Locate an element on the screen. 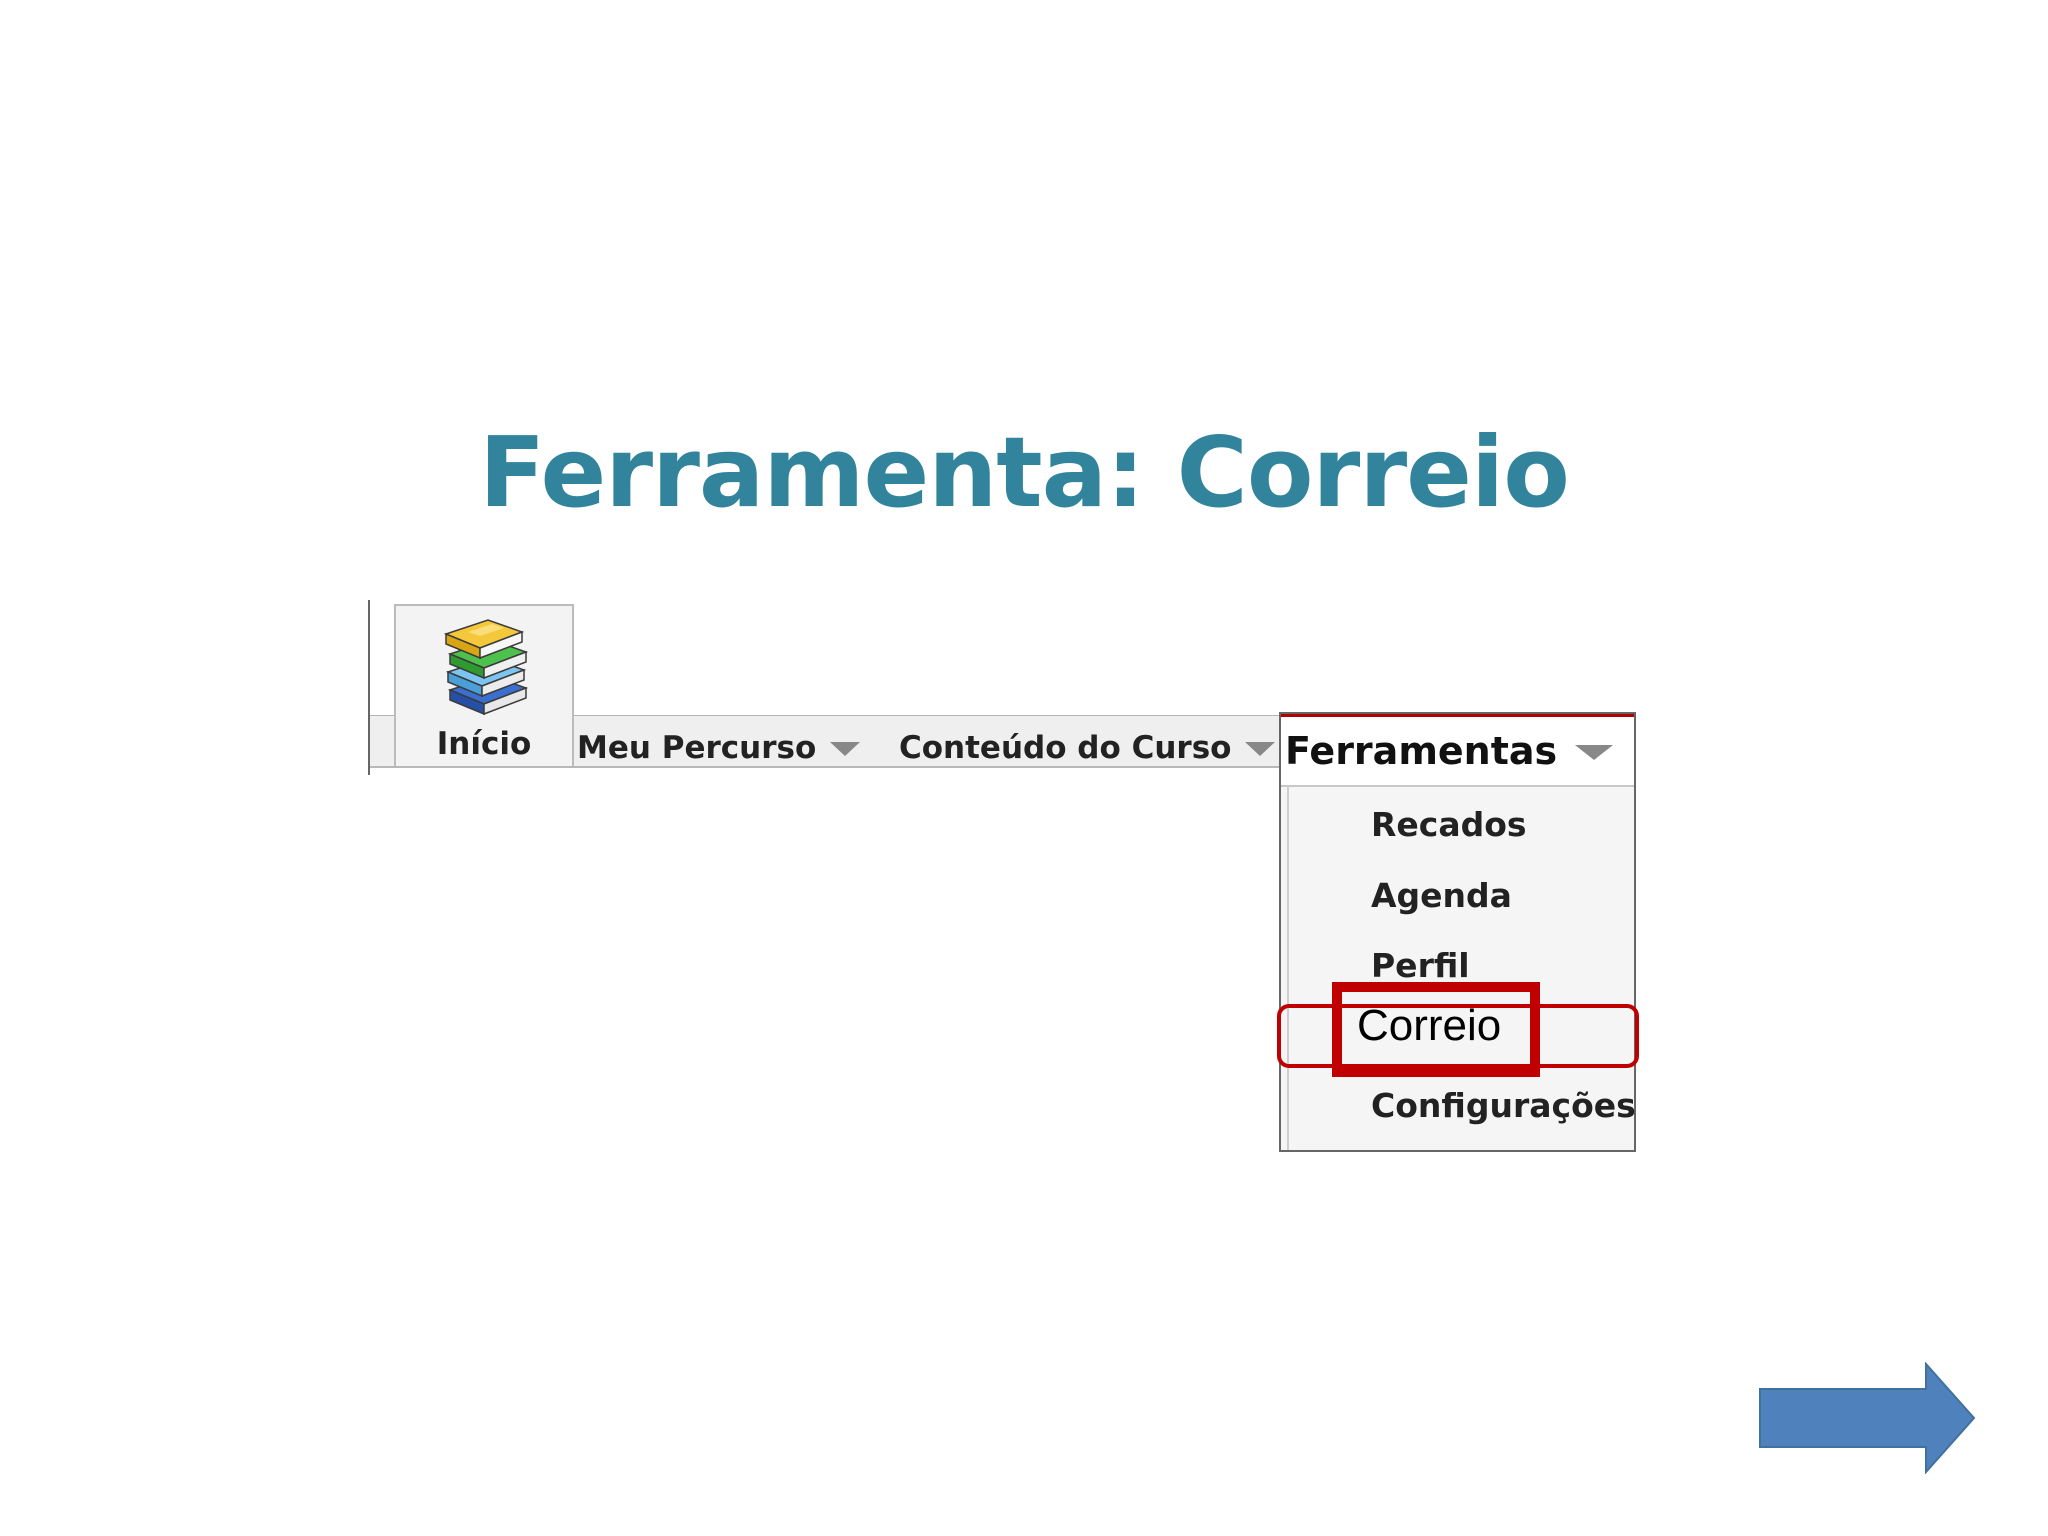 This screenshot has width=2048, height=1536. menu-item-label: Perfil is located at coordinates (1420, 965).